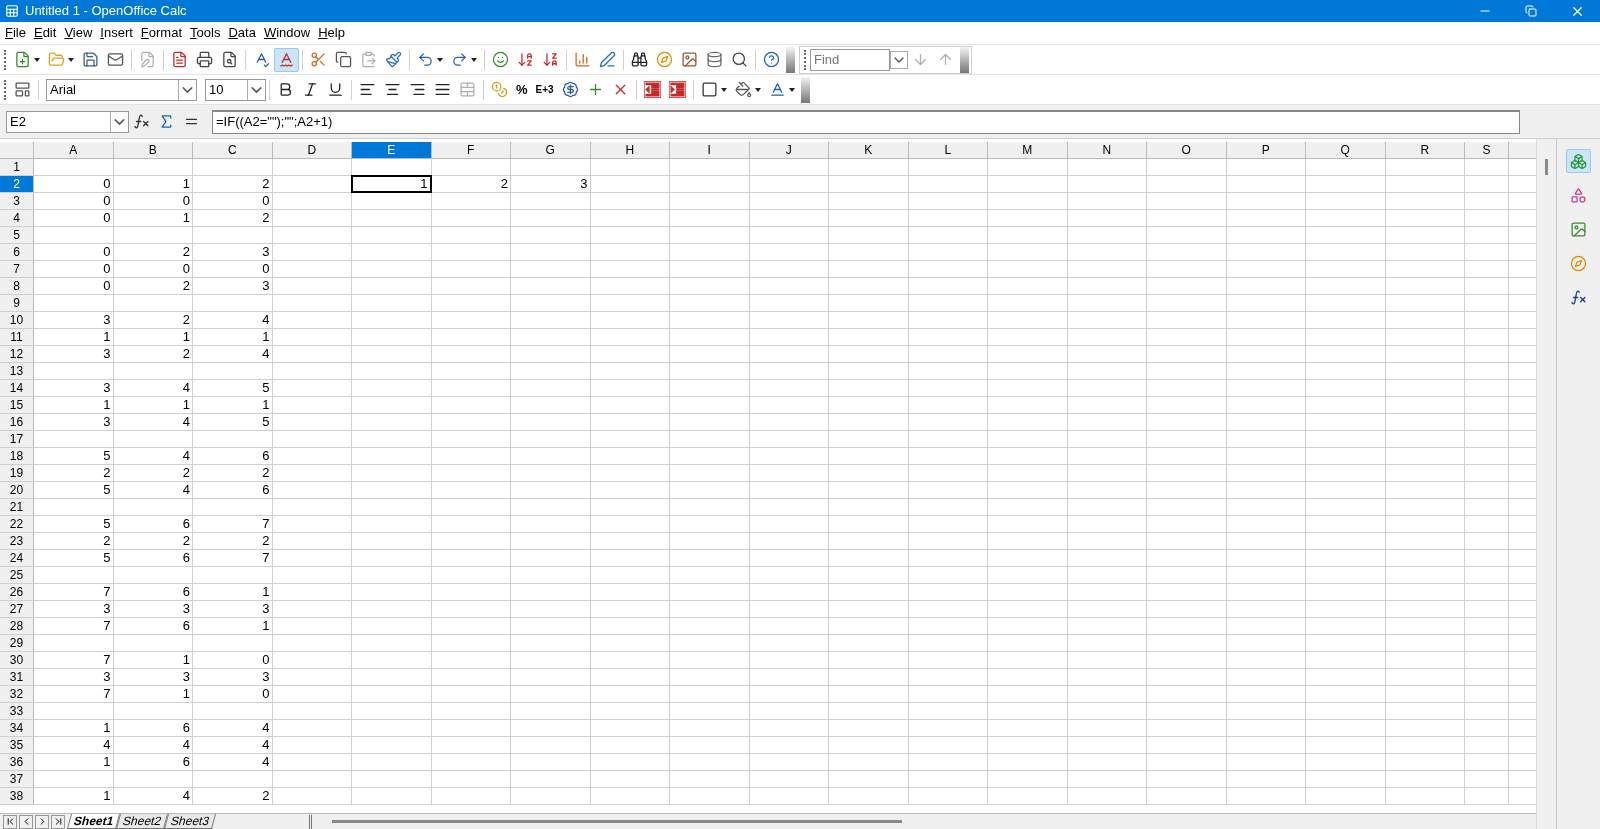  What do you see at coordinates (235, 89) in the screenshot?
I see `font-size-field: 10` at bounding box center [235, 89].